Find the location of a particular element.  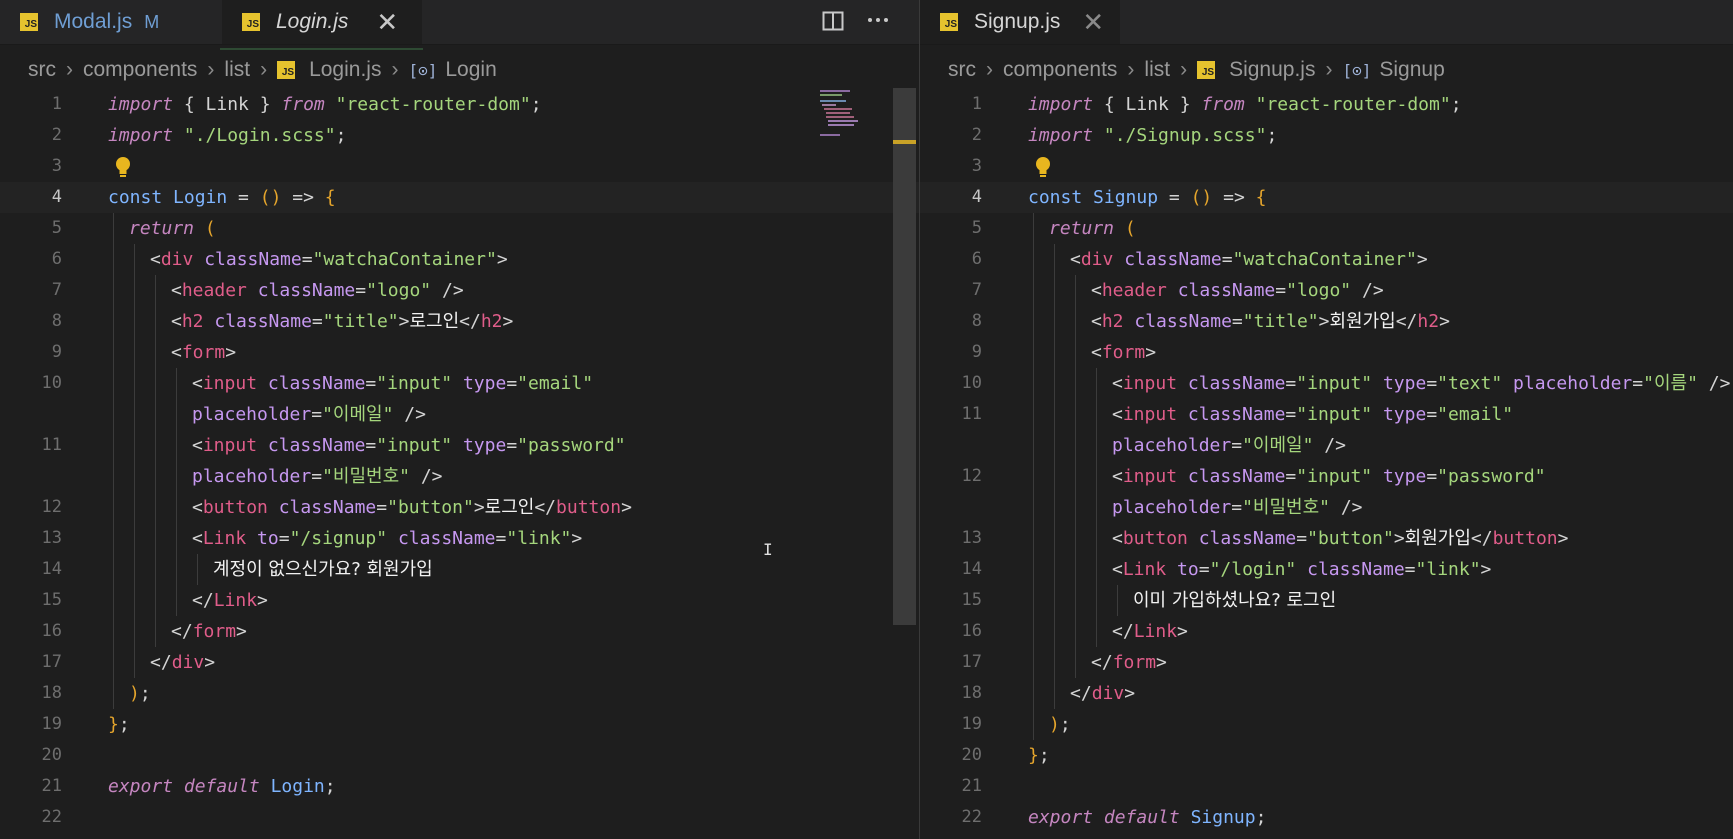

code-text: placeholder="비밀번호" /> is located at coordinates (1237, 507).